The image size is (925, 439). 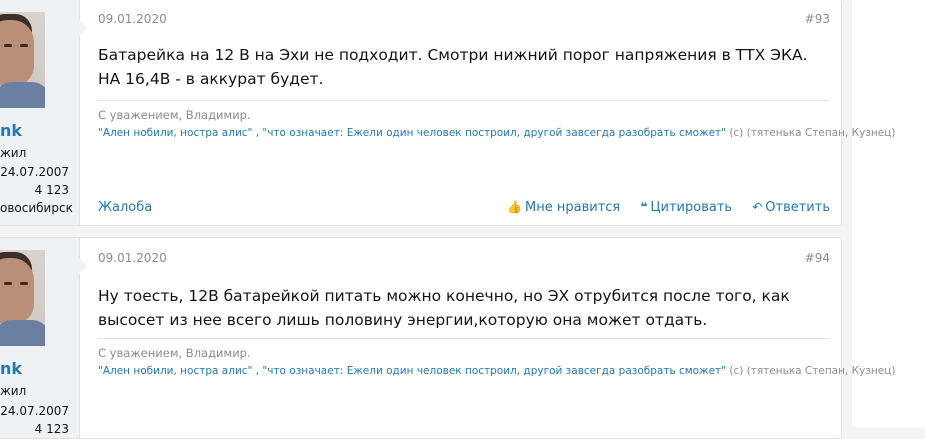 I want to click on post-number: #93, so click(x=817, y=19).